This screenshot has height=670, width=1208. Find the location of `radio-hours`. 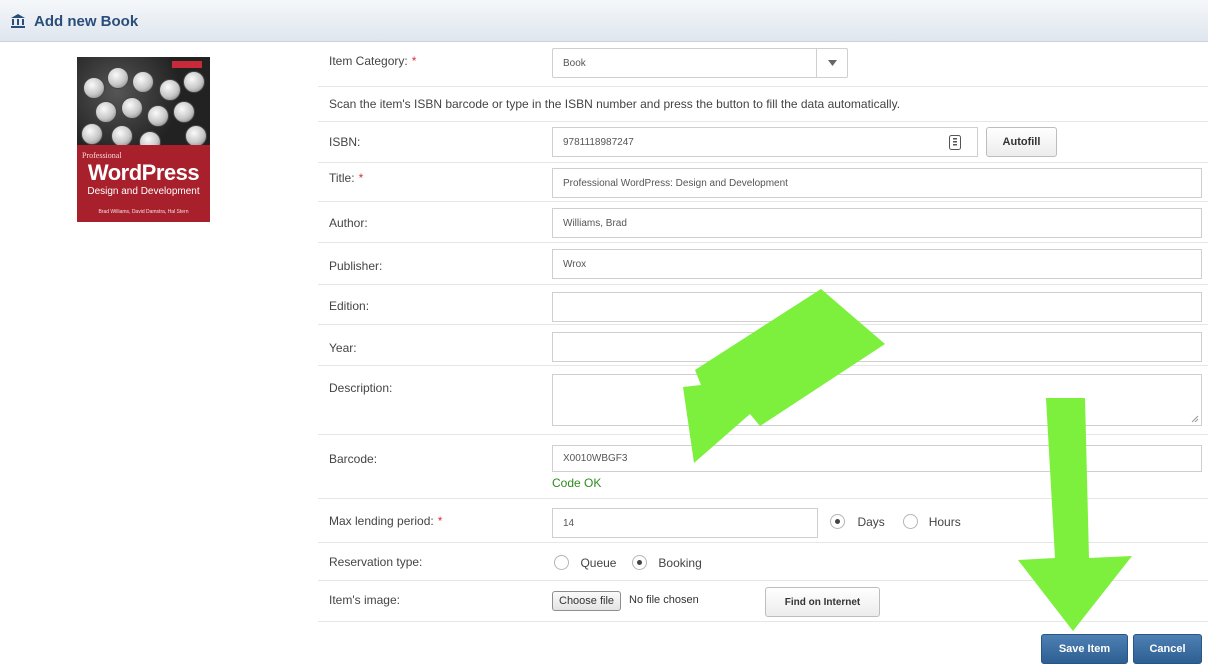

radio-hours is located at coordinates (911, 522).